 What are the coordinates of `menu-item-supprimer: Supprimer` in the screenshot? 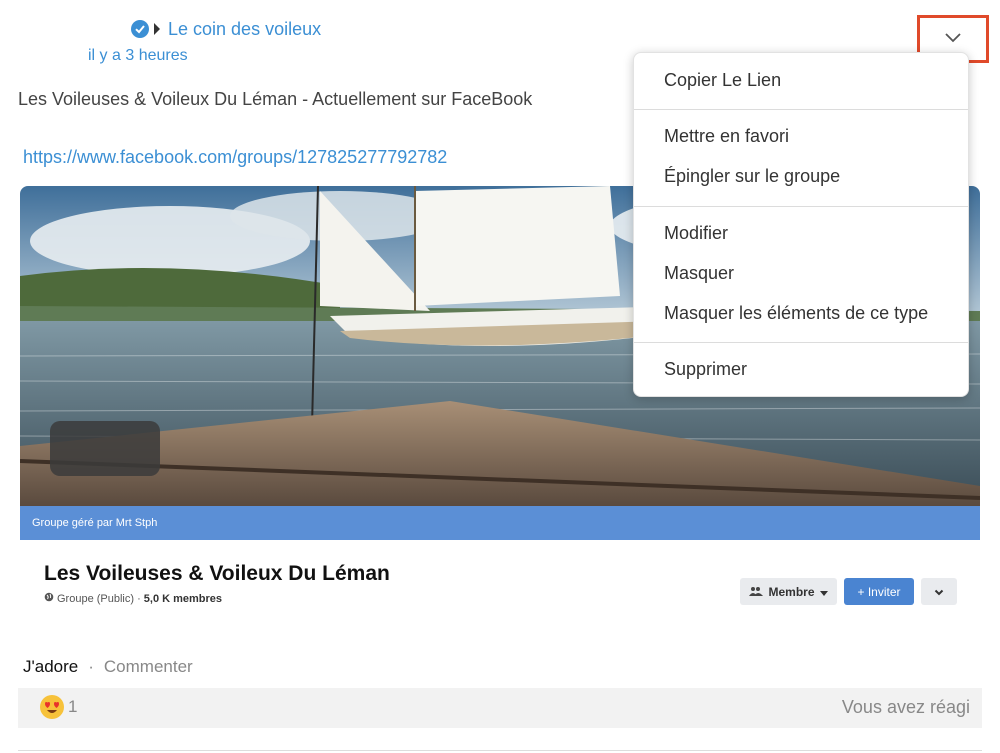 It's located at (705, 369).